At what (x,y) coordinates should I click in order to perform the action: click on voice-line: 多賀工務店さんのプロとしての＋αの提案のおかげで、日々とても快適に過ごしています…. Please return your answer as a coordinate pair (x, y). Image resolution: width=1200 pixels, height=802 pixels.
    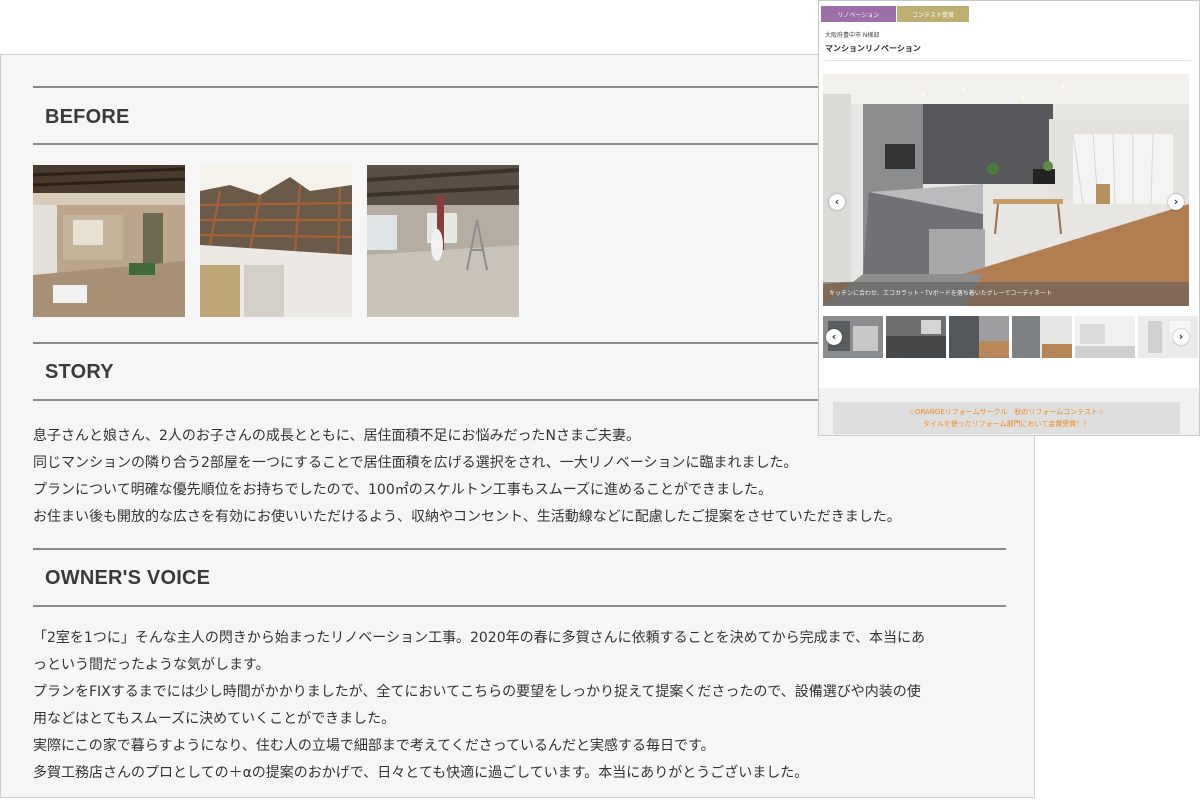
    Looking at the image, I should click on (421, 773).